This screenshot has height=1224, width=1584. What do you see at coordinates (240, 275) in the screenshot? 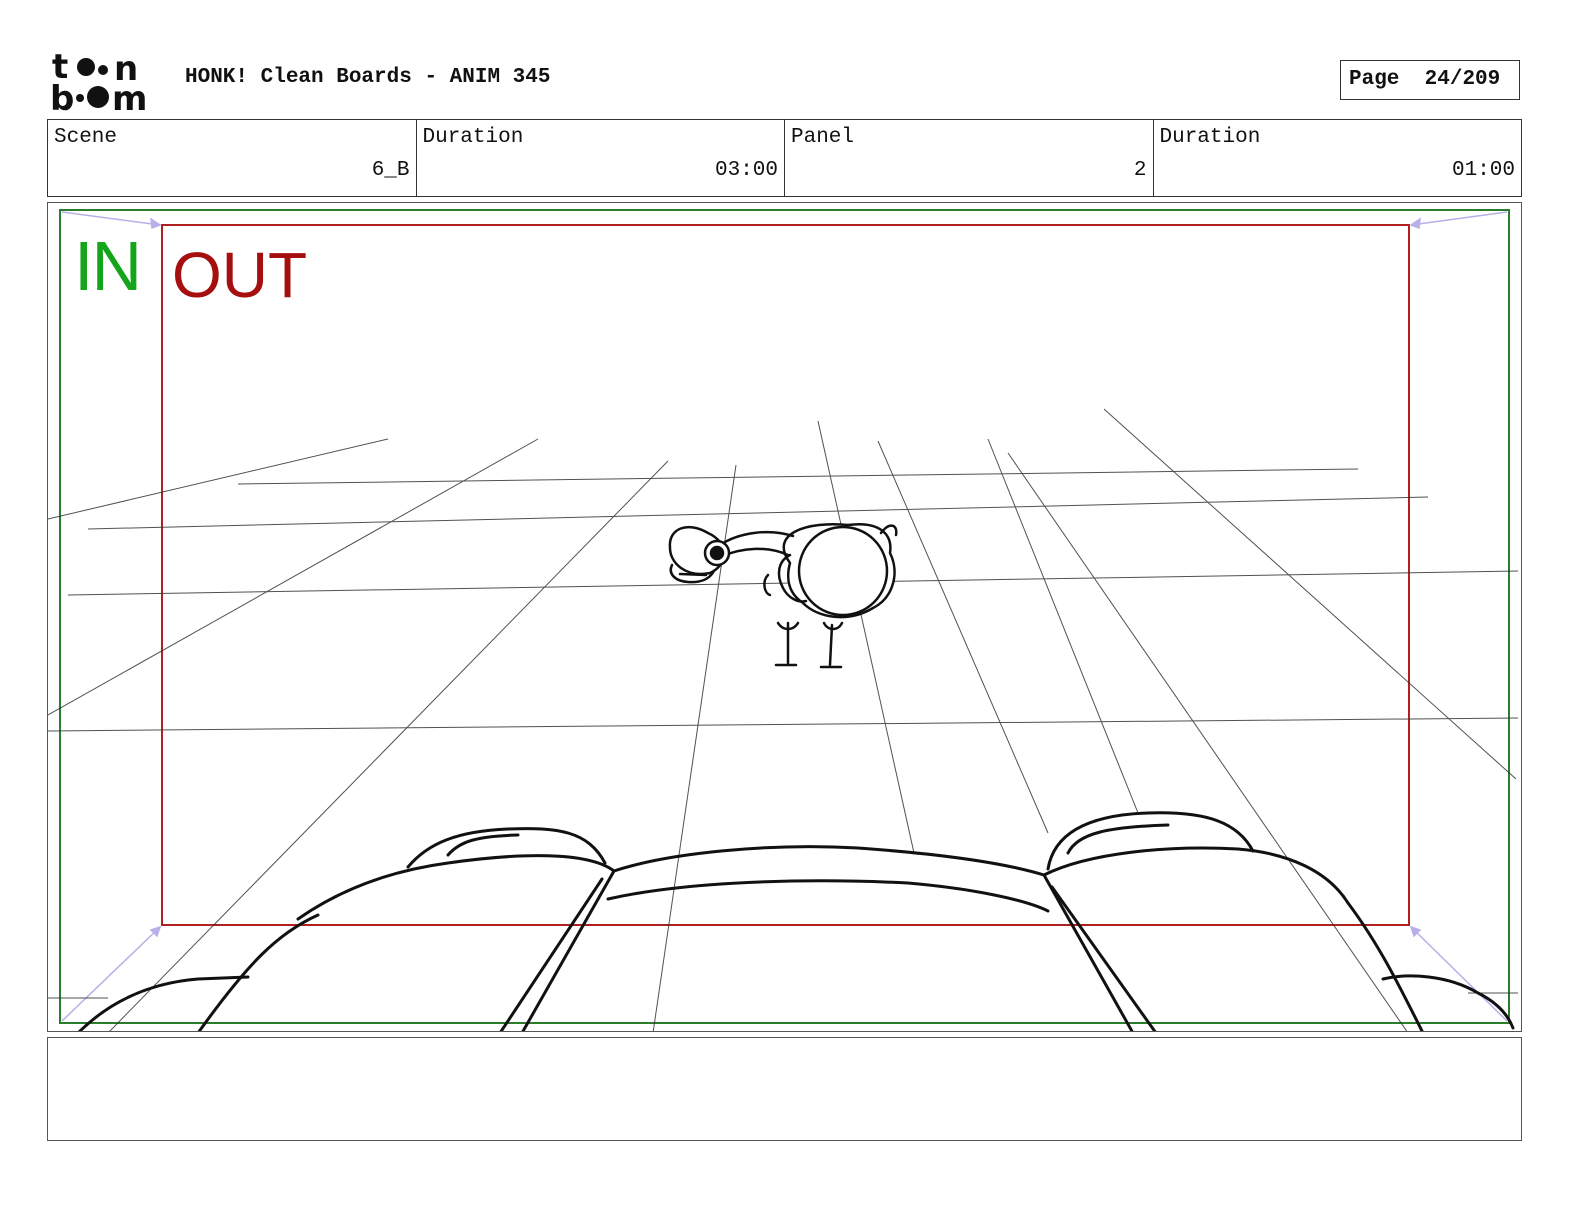
I see `camera-out-label: OUT` at bounding box center [240, 275].